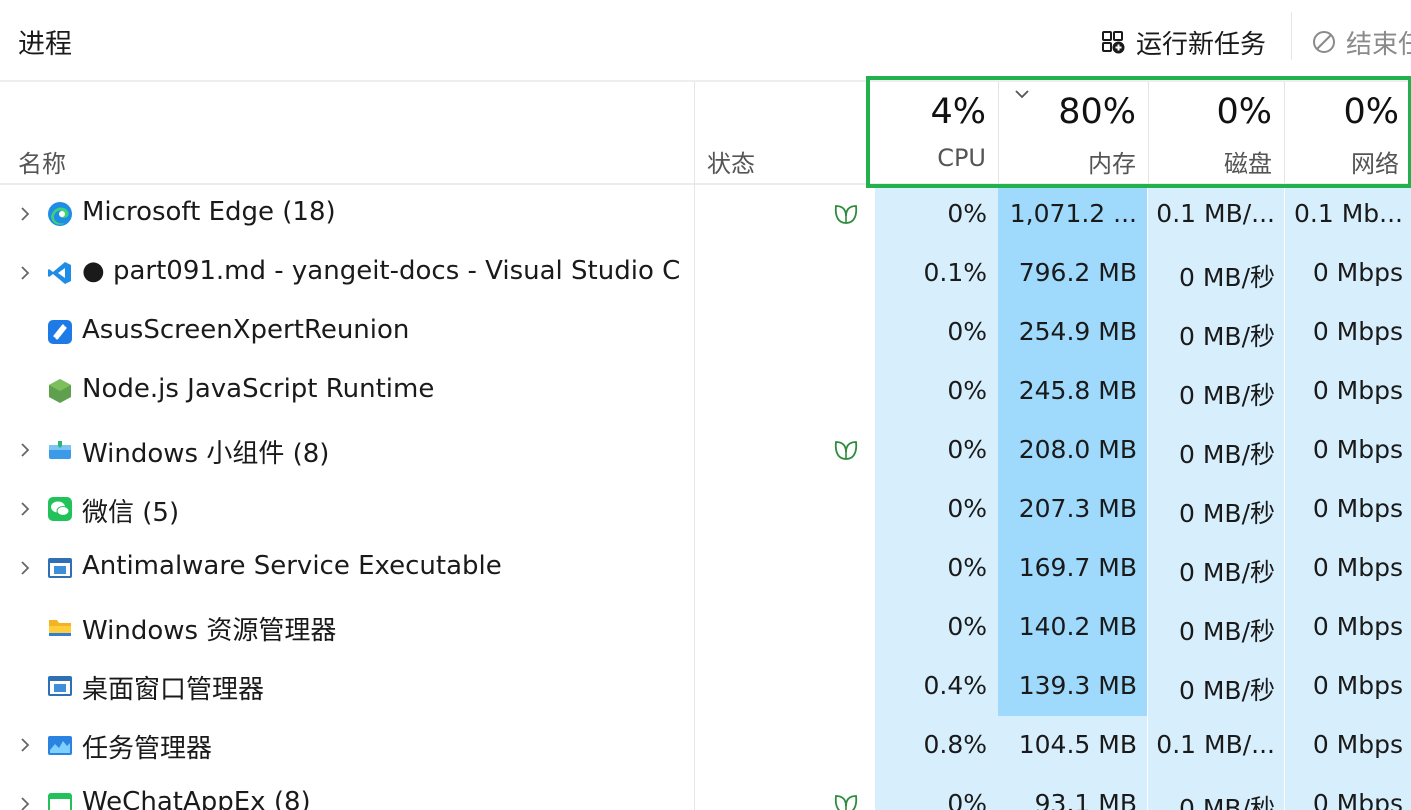 This screenshot has width=1411, height=810. Describe the element at coordinates (45, 44) in the screenshot. I see `page-title: 进程` at that location.